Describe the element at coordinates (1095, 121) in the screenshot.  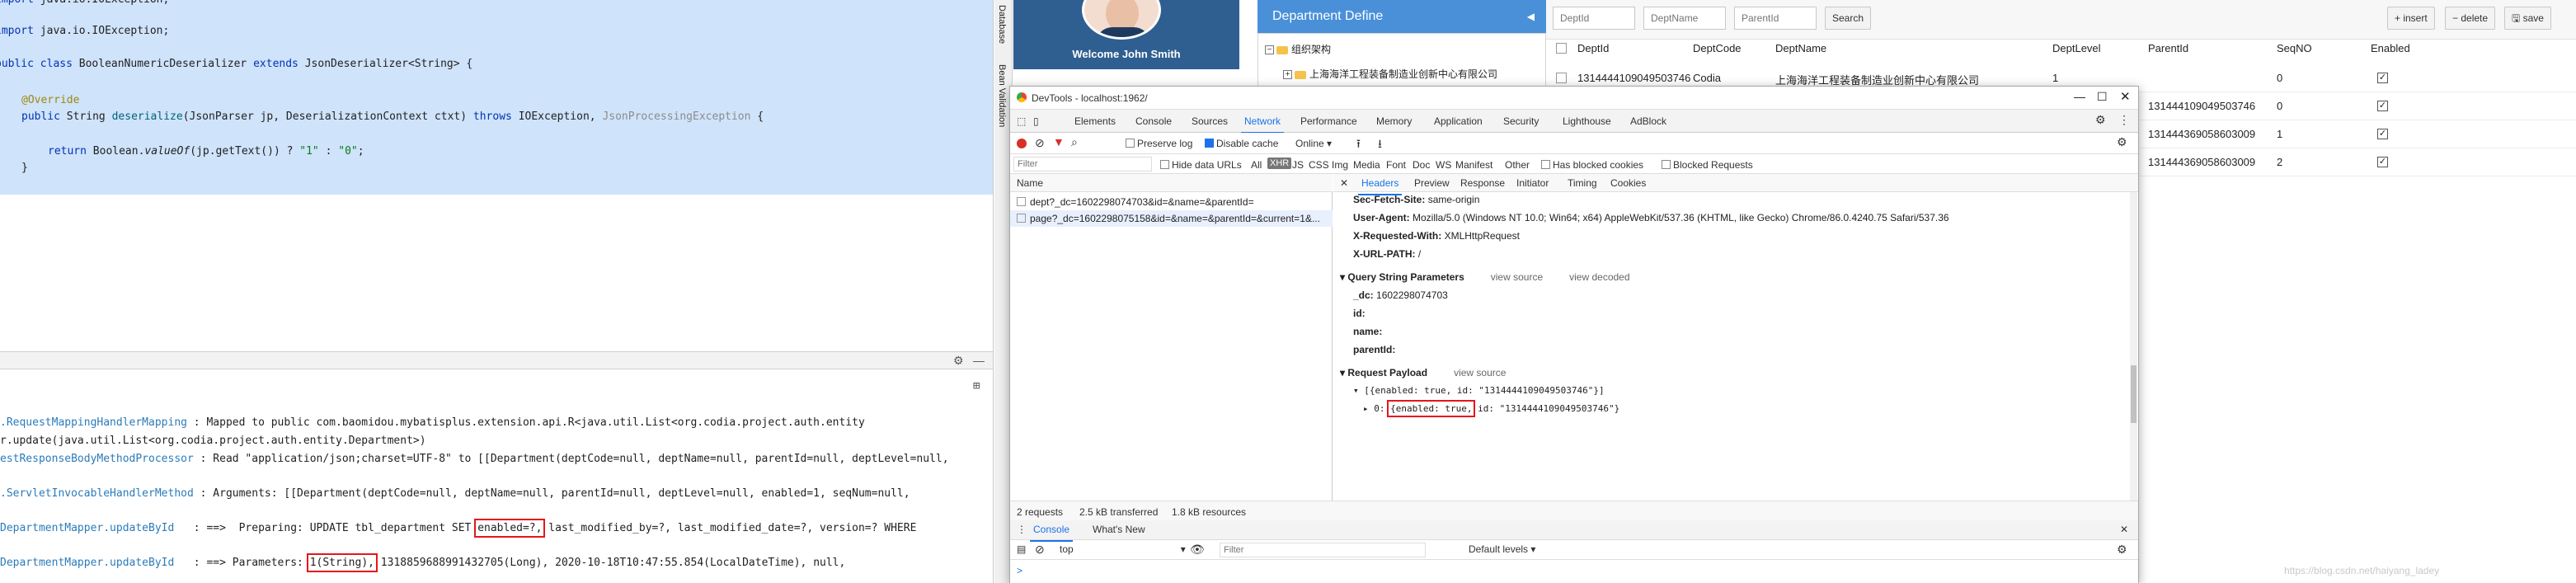
I see `tab-elements: Elements` at that location.